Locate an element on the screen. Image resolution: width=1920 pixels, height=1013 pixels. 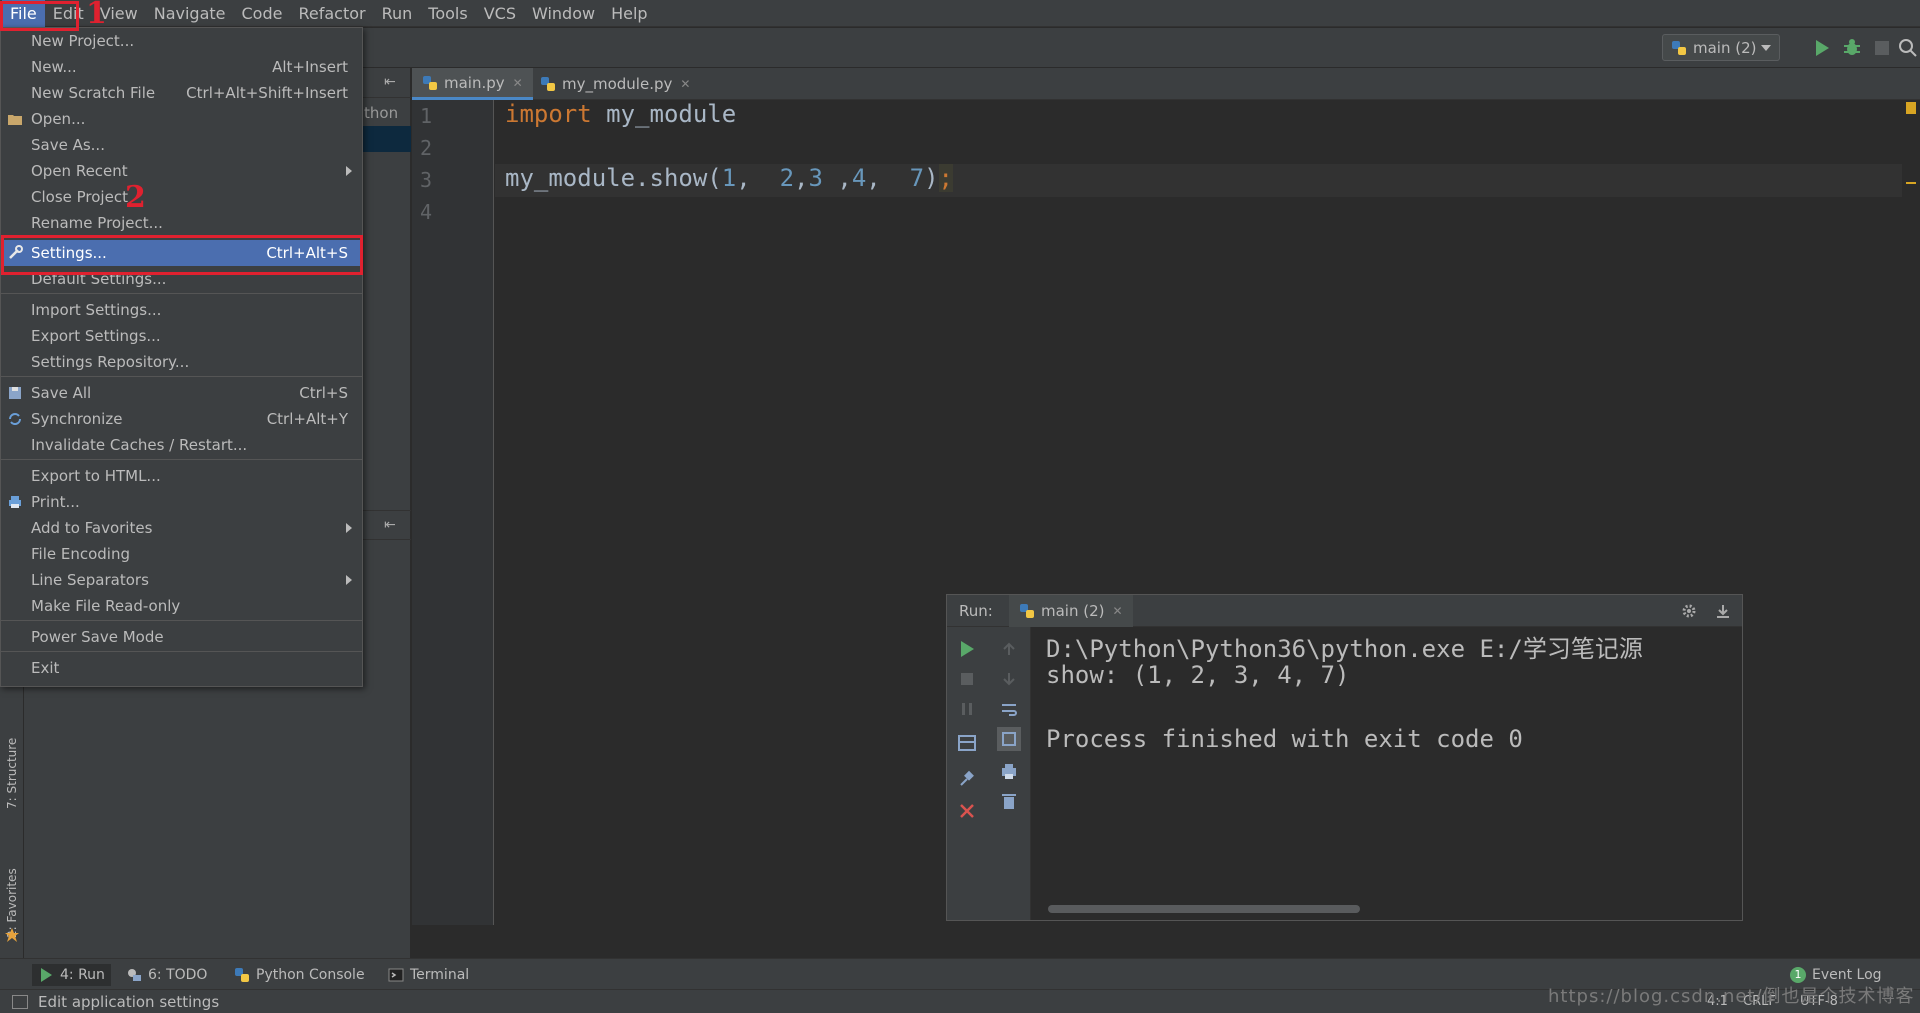
tab-label: my_module.py is located at coordinates (617, 84).